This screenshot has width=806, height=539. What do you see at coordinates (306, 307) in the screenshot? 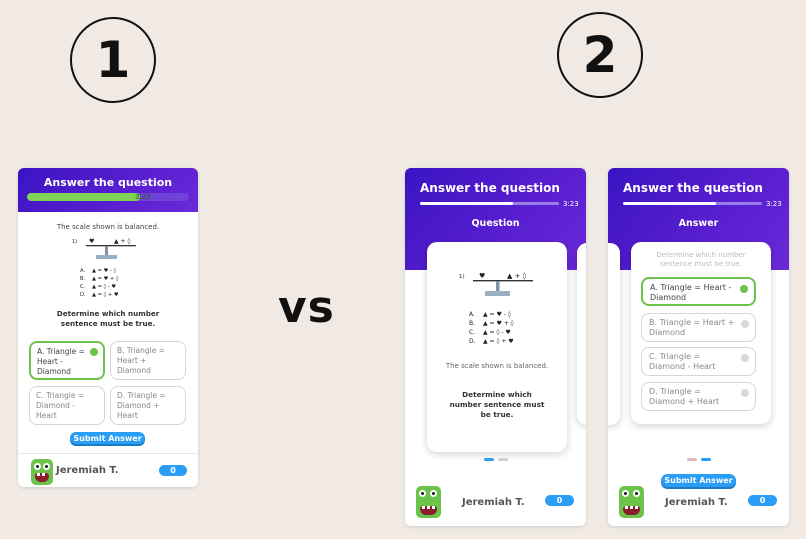
I see `versus-label: vs` at bounding box center [306, 307].